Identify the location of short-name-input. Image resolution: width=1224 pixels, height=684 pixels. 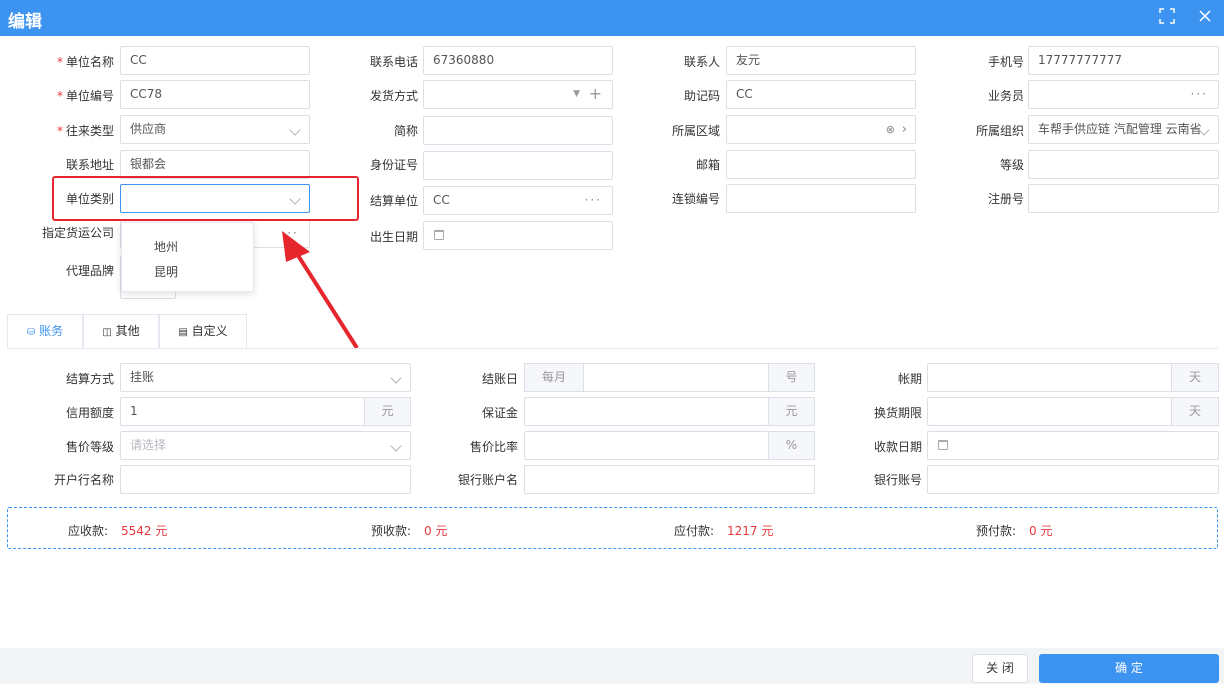
(518, 130).